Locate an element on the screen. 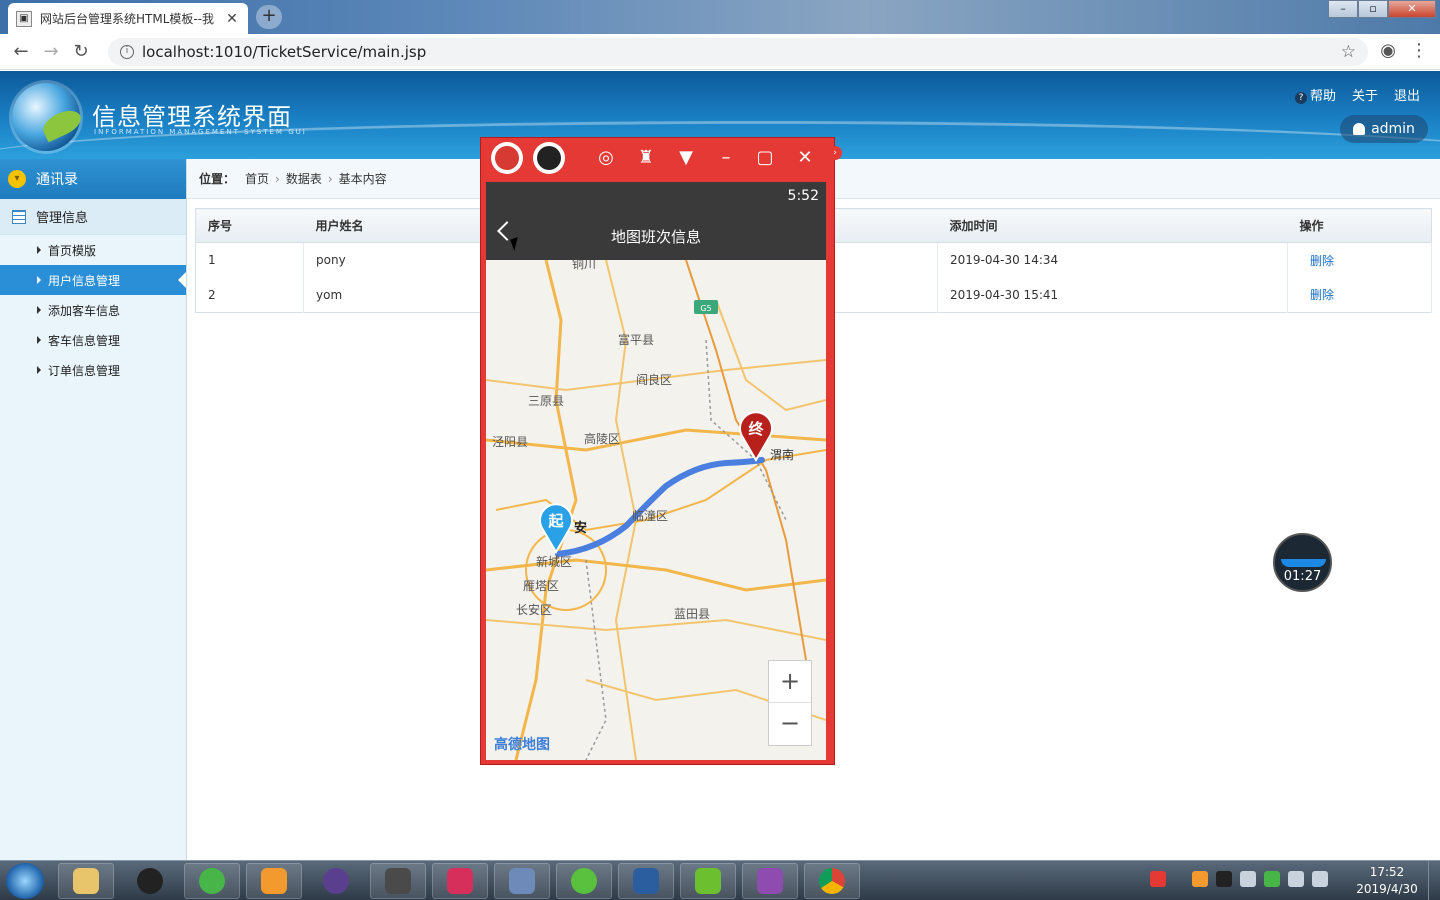  sidebar-manage-info: 管理信息 is located at coordinates (93, 217).